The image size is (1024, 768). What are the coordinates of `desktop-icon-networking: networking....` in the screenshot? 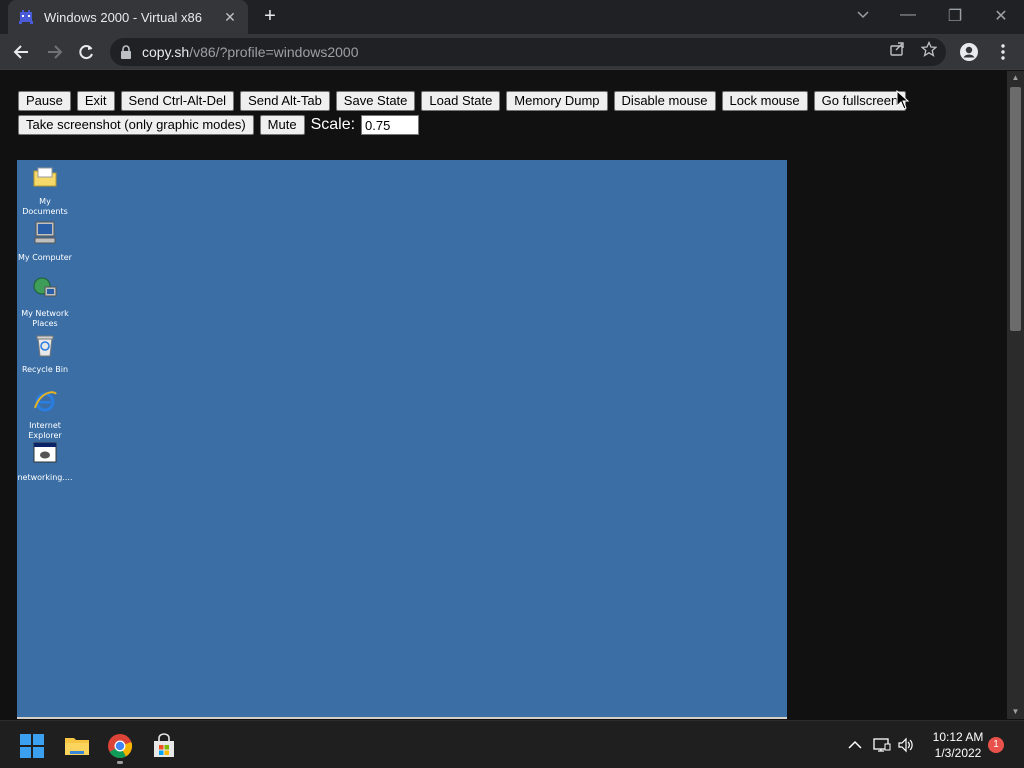 It's located at (45, 461).